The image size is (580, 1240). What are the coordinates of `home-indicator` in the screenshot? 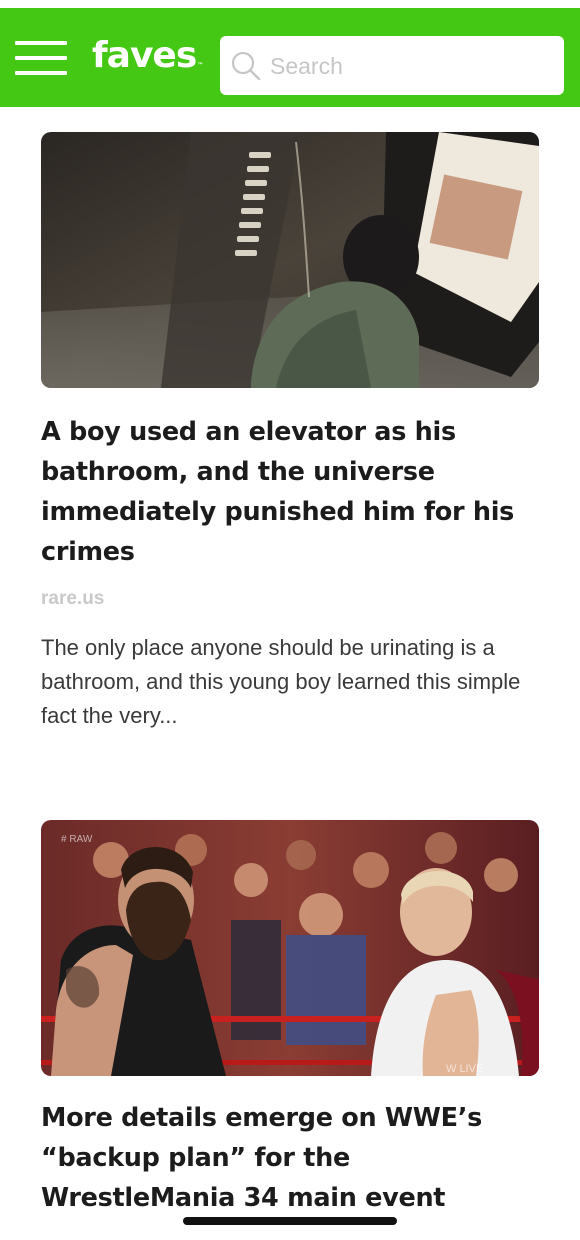 It's located at (290, 1221).